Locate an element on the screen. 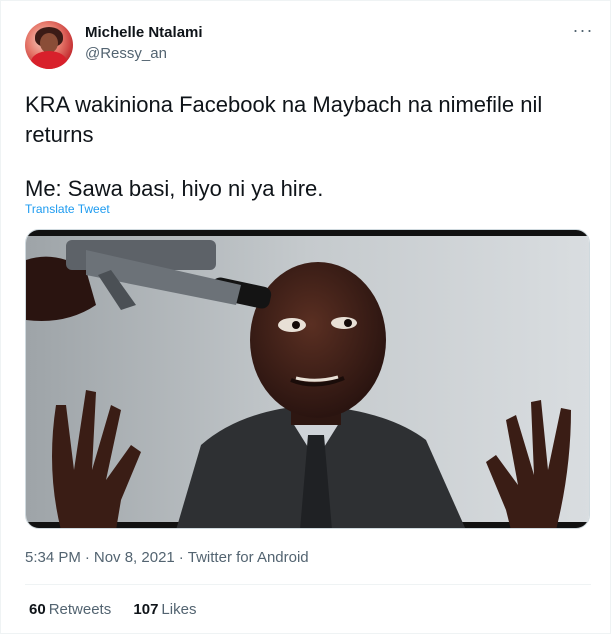 The image size is (611, 634). likes-stat: 107 Likes is located at coordinates (164, 609).